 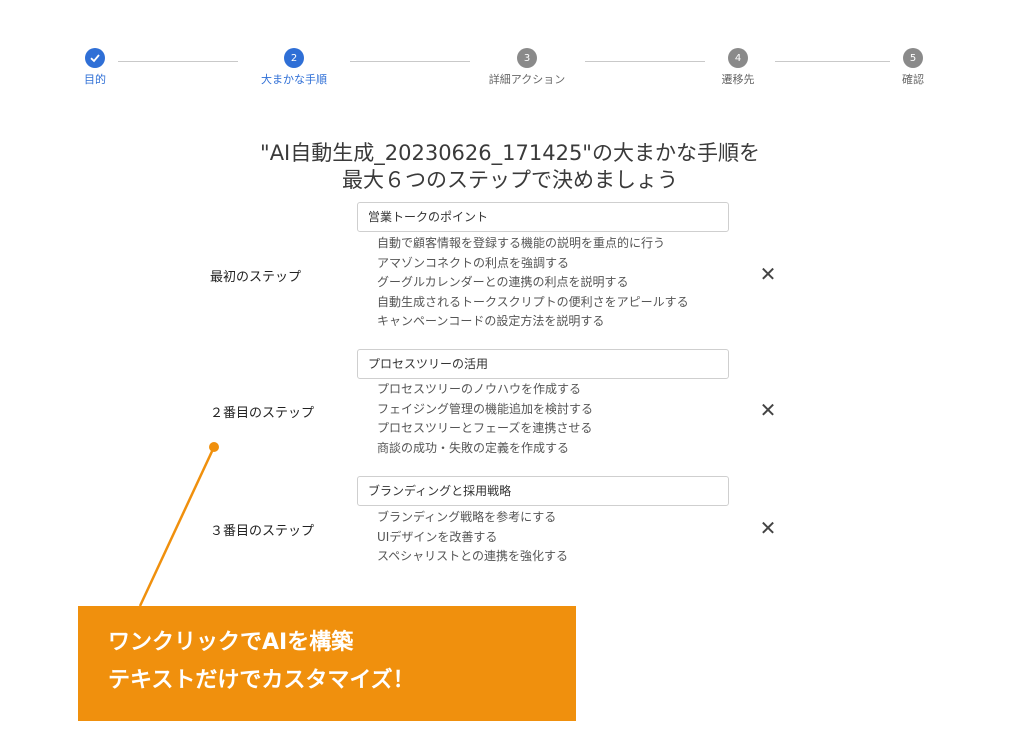 What do you see at coordinates (261, 680) in the screenshot?
I see `callout-line: テキストだけでカスタマイズ！` at bounding box center [261, 680].